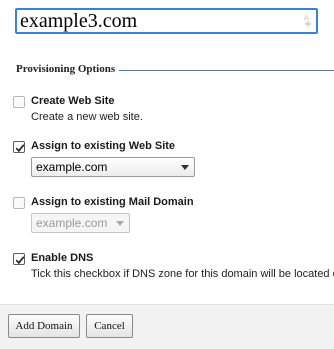  I want to click on domain-name-input, so click(166, 21).